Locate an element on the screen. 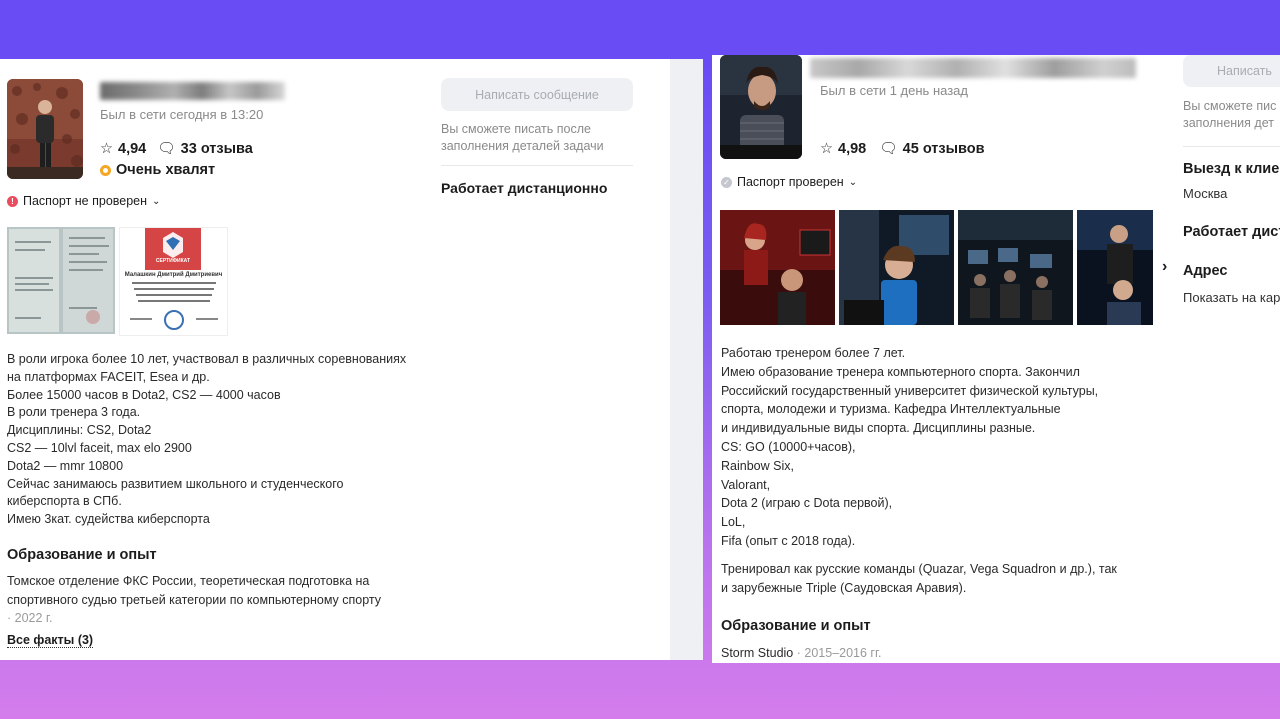 The image size is (1280, 719). certificate-thumbnail: СЕРТИФИКАТ Малашкин Дмитрий Дмитриевич is located at coordinates (173, 281).